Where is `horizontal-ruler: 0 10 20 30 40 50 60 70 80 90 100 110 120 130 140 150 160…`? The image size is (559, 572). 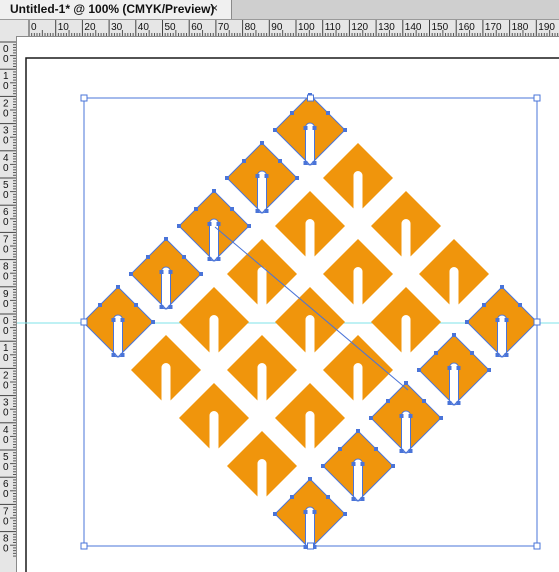
horizontal-ruler: 0 10 20 30 40 50 60 70 80 90 100 110 120 130 140 150 160… is located at coordinates (279, 28).